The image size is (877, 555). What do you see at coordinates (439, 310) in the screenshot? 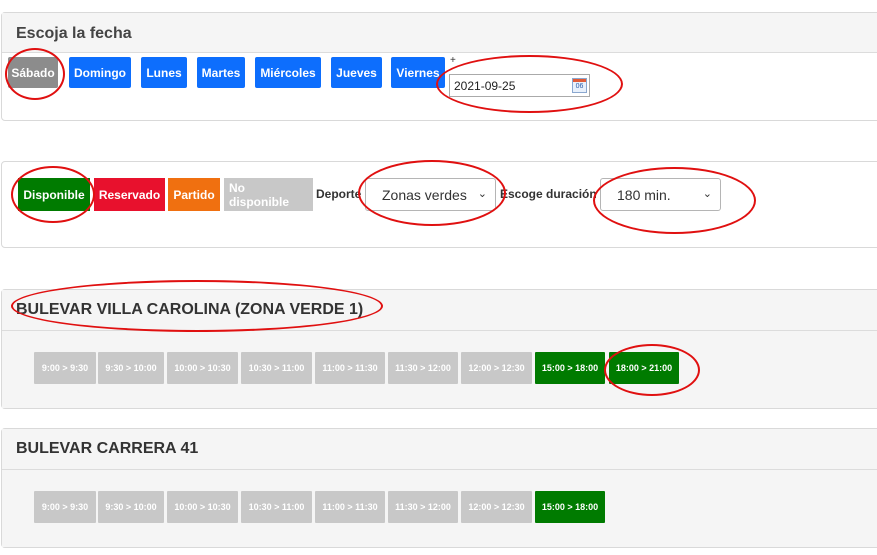
I see `venue-title: BULEVAR VILLA CAROLINA (ZONA VERDE 1)` at bounding box center [439, 310].